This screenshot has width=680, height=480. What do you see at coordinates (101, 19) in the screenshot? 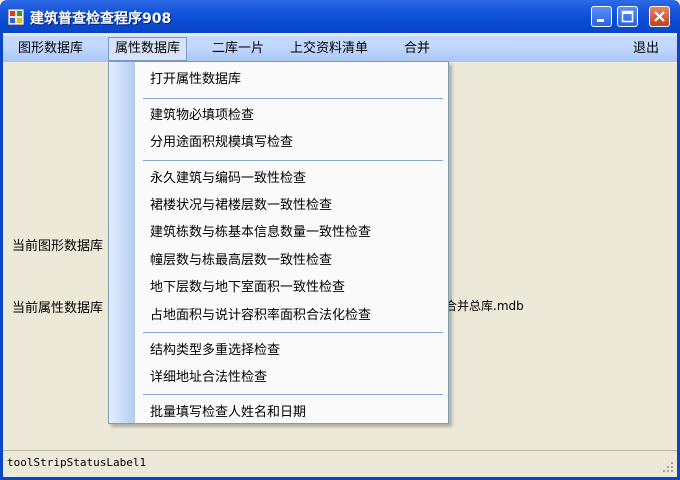
I see `window-title: 建筑普查检查程序908` at bounding box center [101, 19].